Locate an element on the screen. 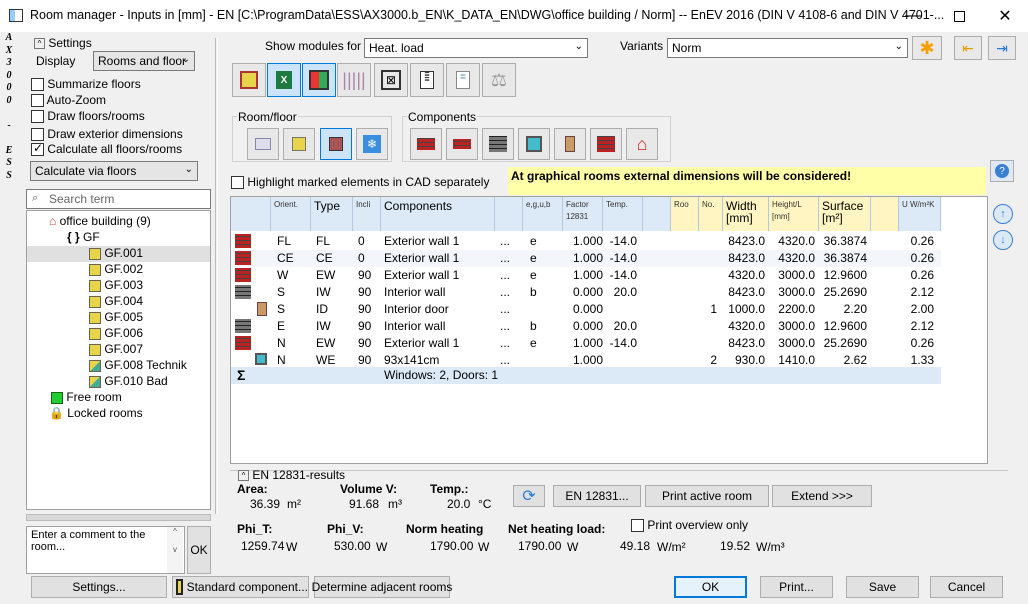 This screenshot has width=1028, height=604. comp-roof-button is located at coordinates (462, 144).